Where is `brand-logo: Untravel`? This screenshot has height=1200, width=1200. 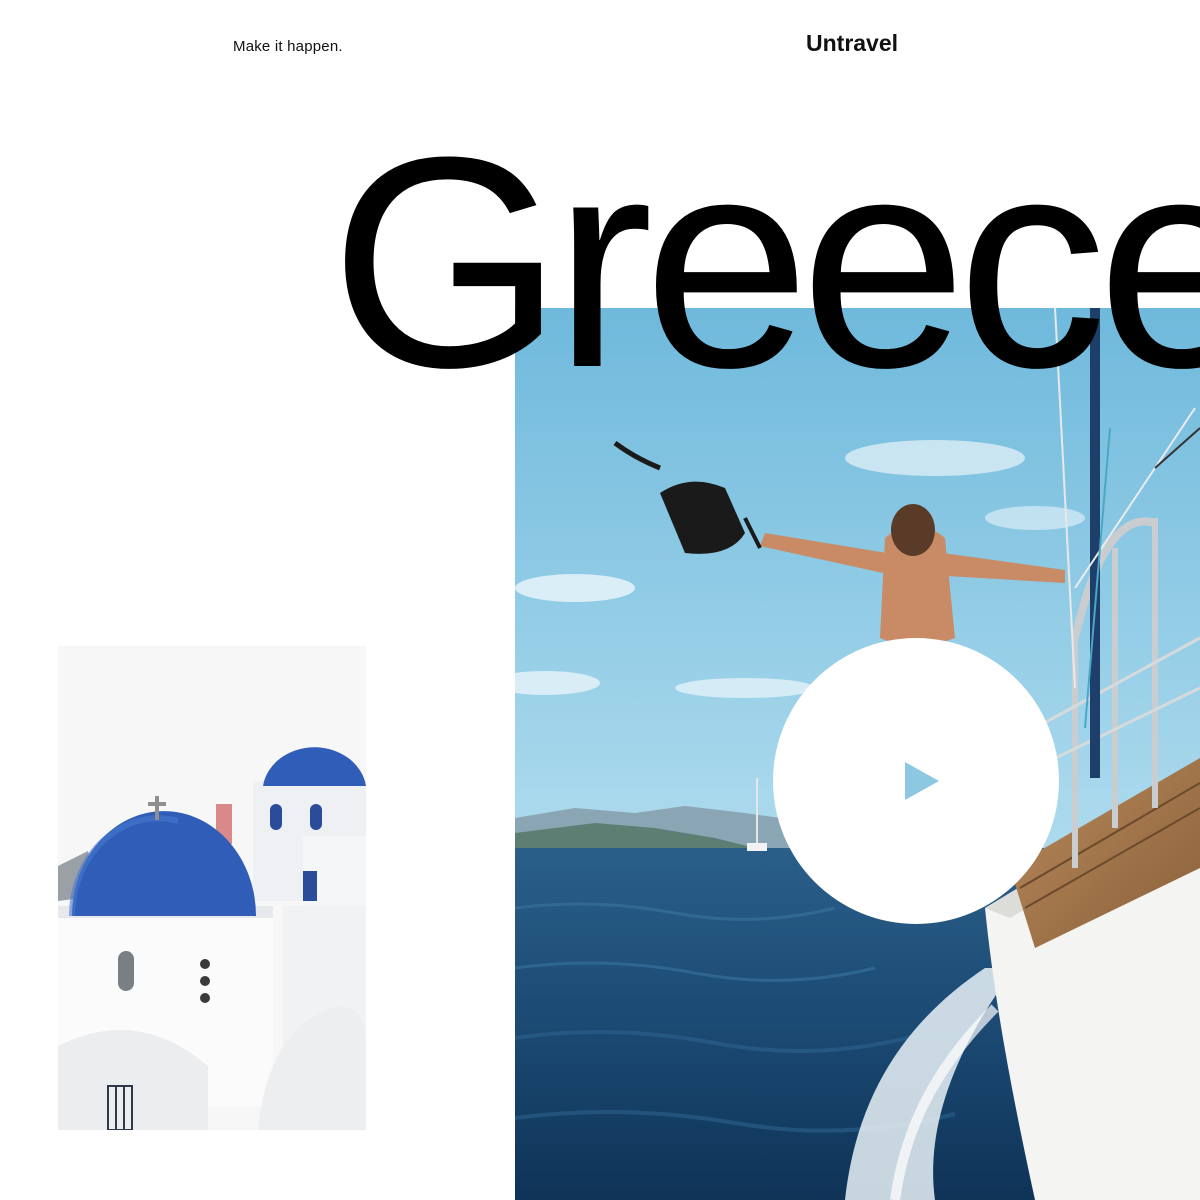
brand-logo: Untravel is located at coordinates (852, 43).